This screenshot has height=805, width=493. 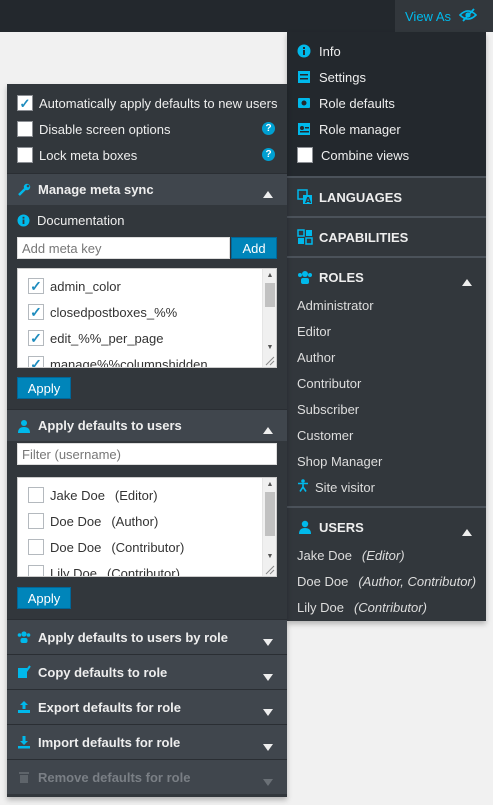 I want to click on list-item: ✓ closedpostboxes_%%, so click(x=147, y=312).